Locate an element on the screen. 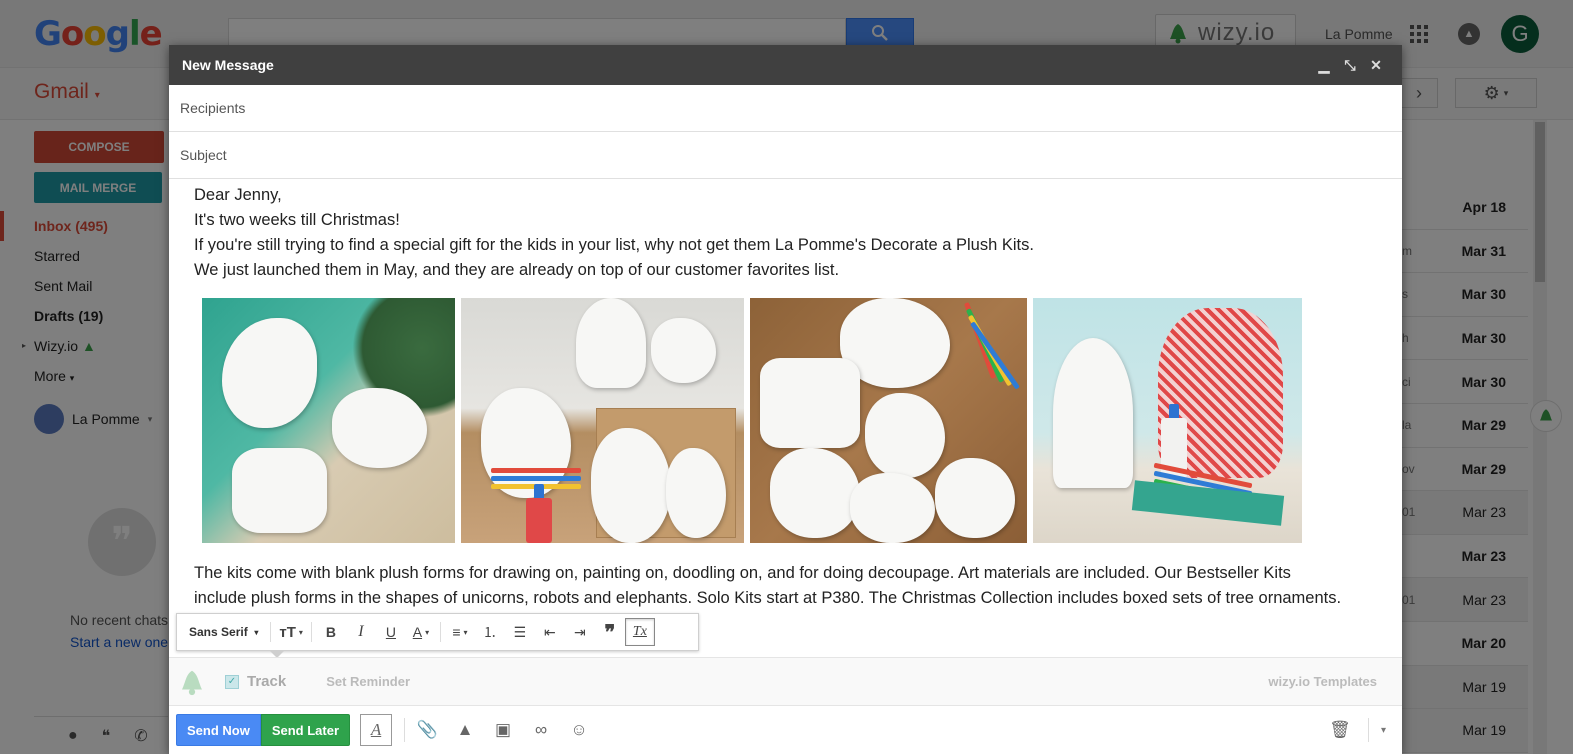 The width and height of the screenshot is (1573, 754). subject-input is located at coordinates (791, 155).